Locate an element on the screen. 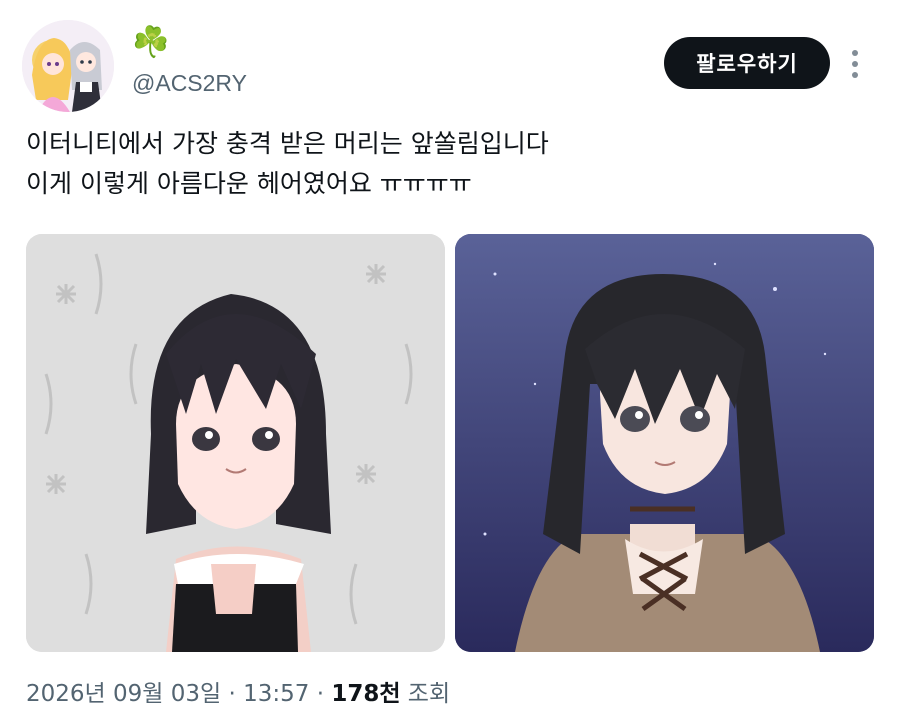  display-name: ☘️ is located at coordinates (150, 43).